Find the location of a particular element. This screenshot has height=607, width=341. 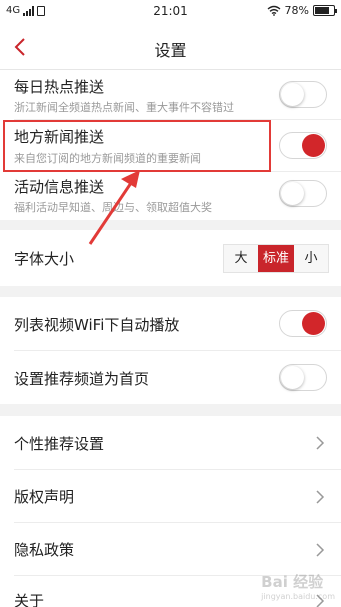

battery-fill is located at coordinates (322, 10).